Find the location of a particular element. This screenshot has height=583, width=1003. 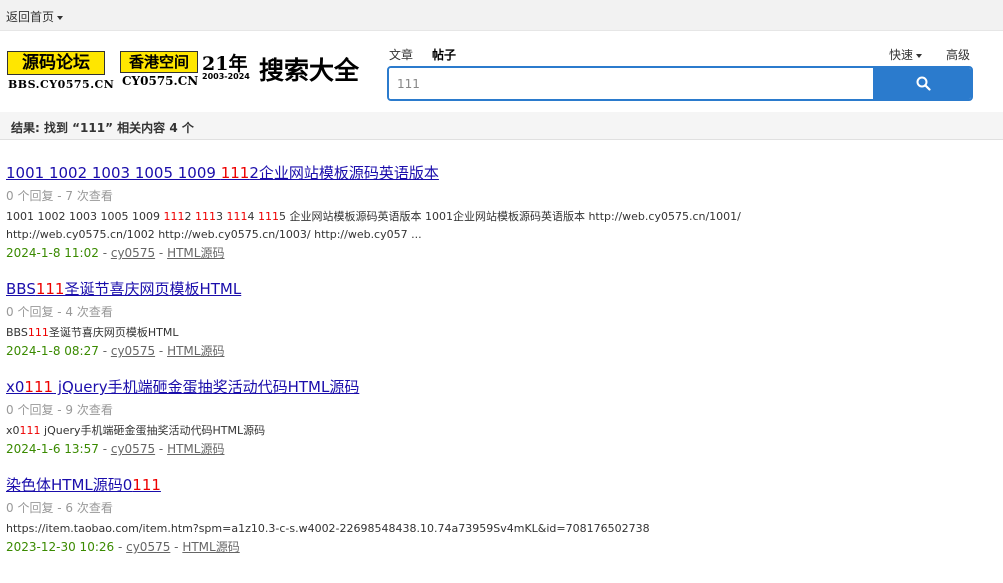

home-link: 返回首页 is located at coordinates (35, 16).